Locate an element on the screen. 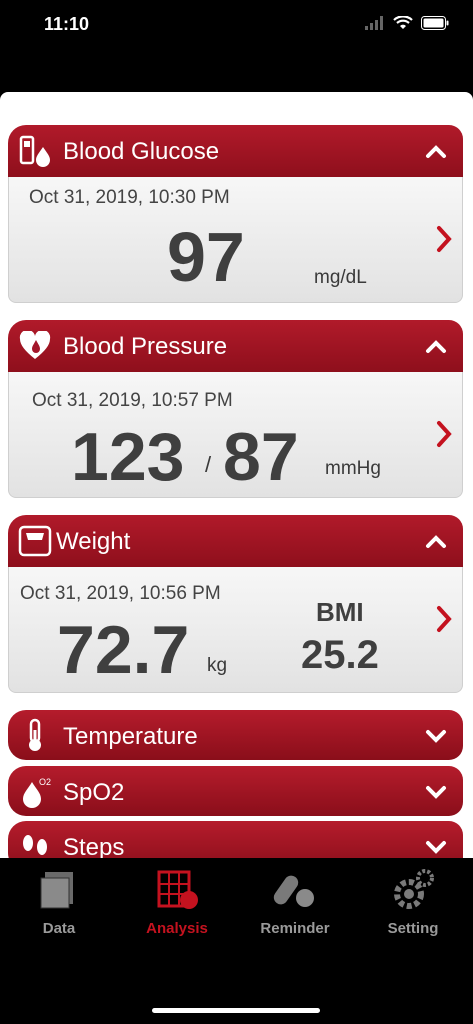 The image size is (473, 1024). blood-pressure-body: Oct 31, 2019, 10:57 PM 123 / 87 mmHg is located at coordinates (235, 435).